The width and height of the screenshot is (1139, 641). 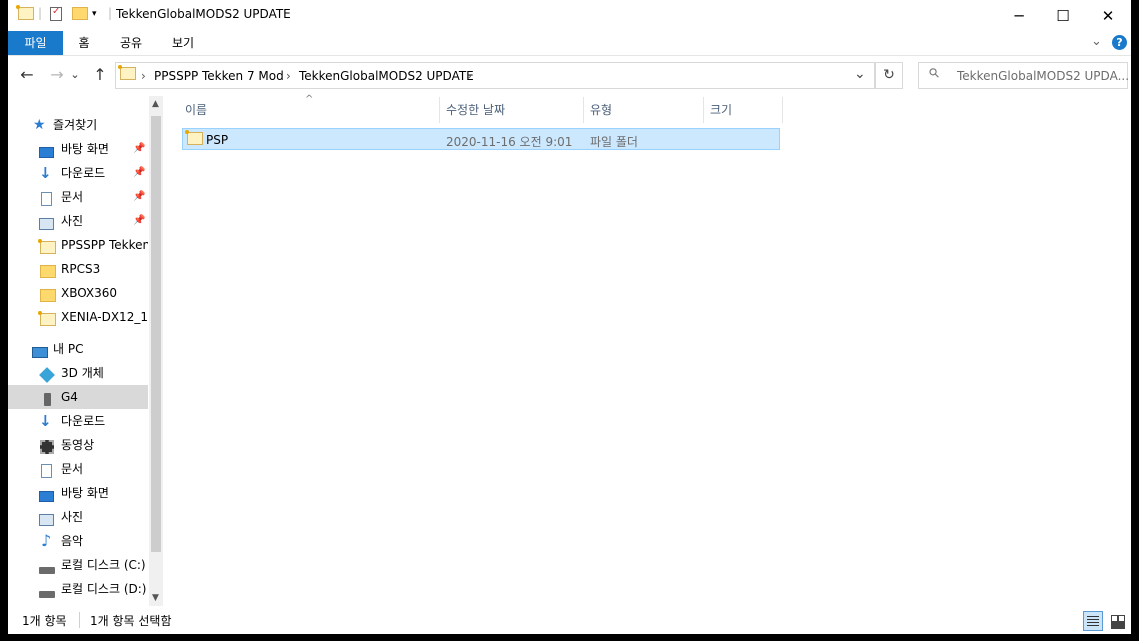 I want to click on nav-item-downloads: ↓ 다운로드, so click(x=78, y=421).